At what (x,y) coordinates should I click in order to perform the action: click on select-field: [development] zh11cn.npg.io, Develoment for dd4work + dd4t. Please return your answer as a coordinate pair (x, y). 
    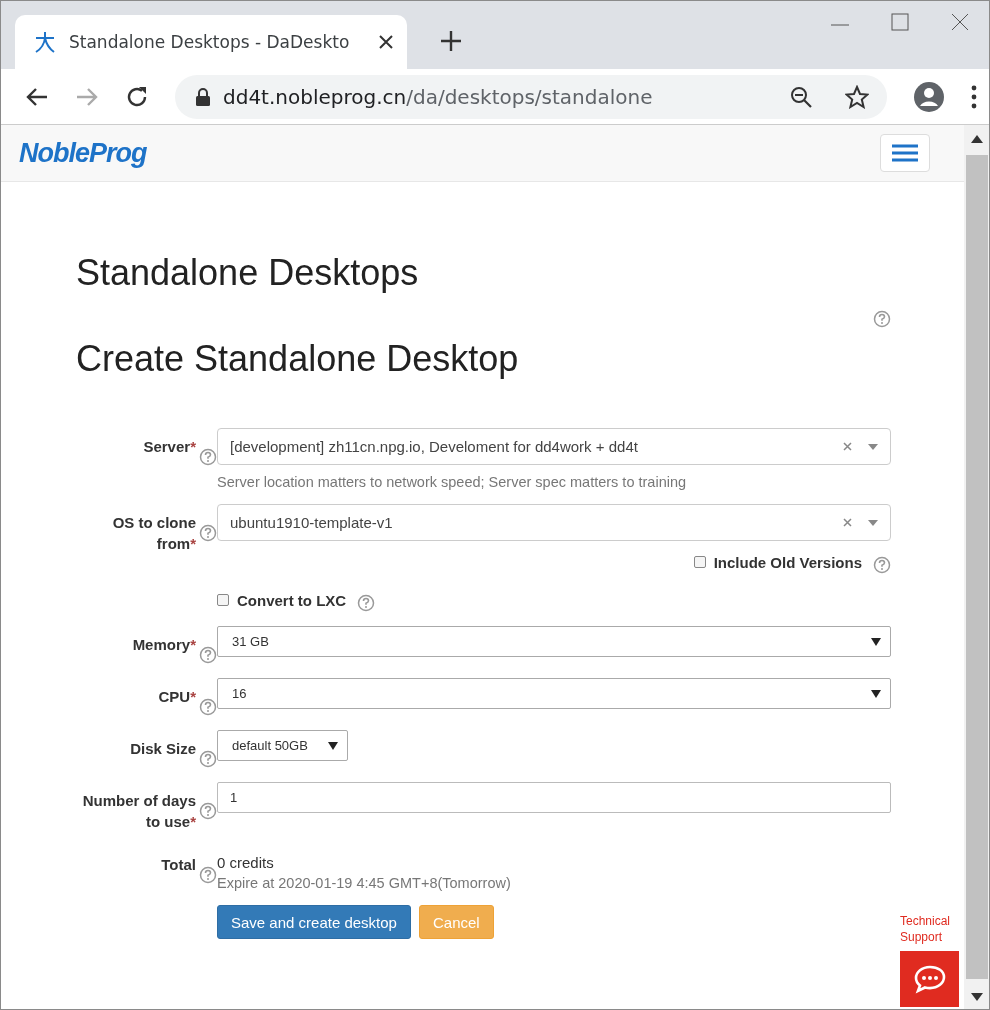
    Looking at the image, I should click on (554, 446).